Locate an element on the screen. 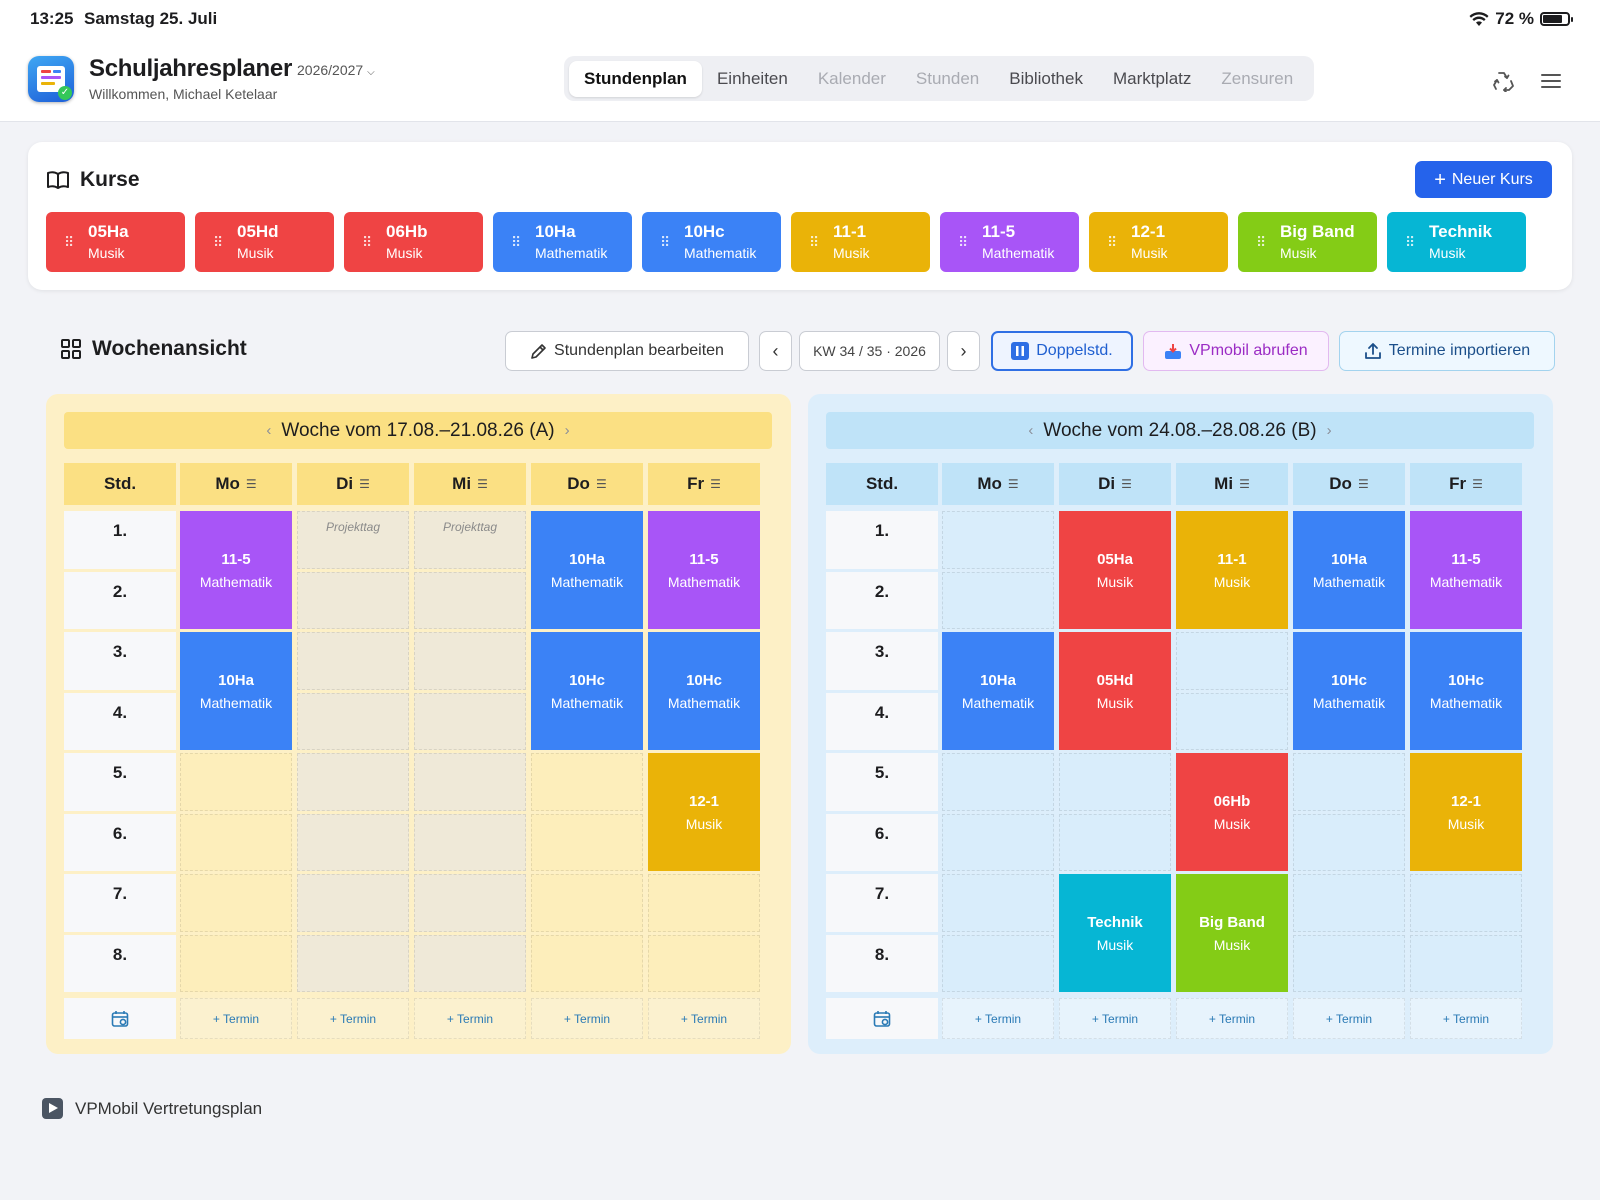 The image size is (1600, 1200). course-chip: ⠿ 10Ha Mathematik is located at coordinates (562, 242).